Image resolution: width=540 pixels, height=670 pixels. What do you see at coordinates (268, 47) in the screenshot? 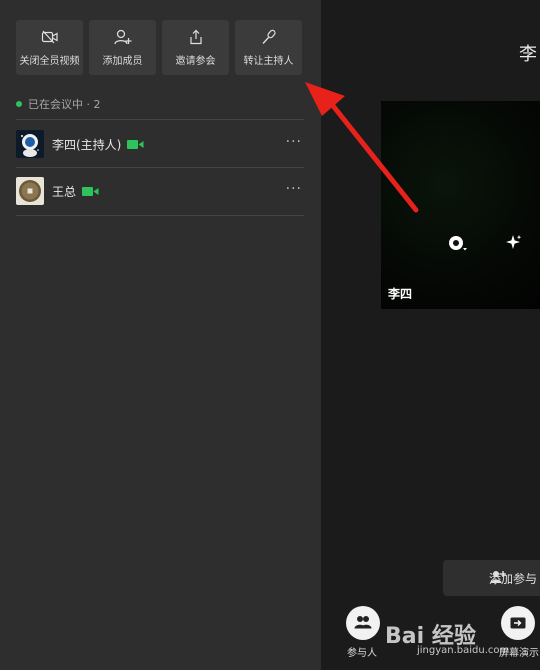
I see `transfer-host-button: 转让主持人` at bounding box center [268, 47].